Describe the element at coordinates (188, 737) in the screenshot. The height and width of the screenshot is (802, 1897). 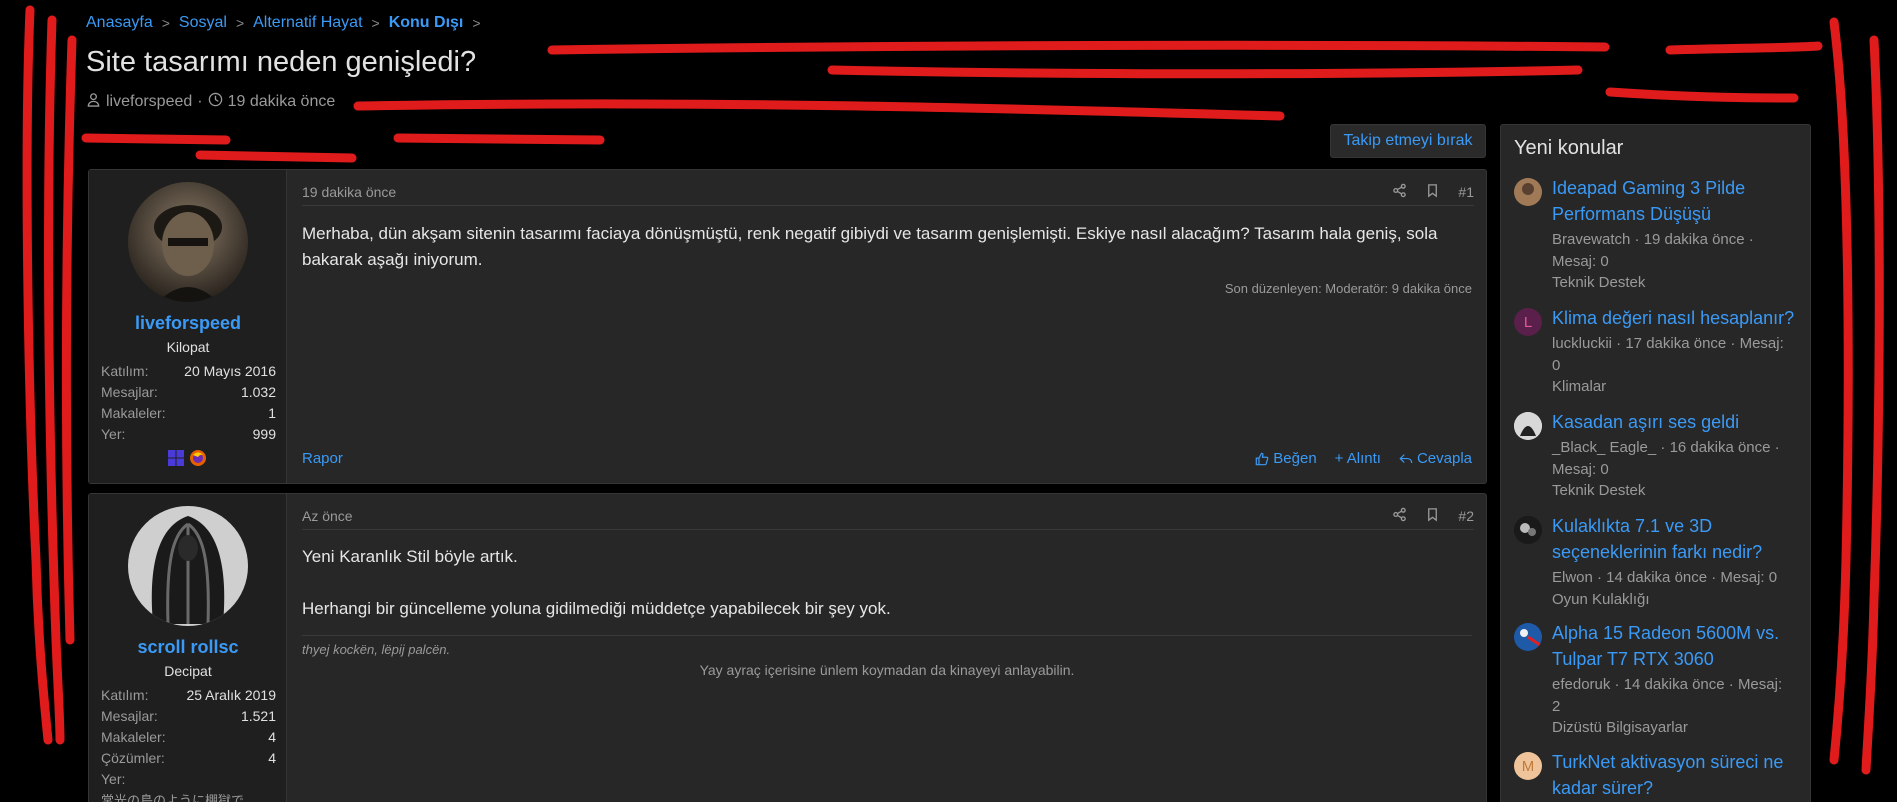
I see `user-stat: Makaleler: 4` at that location.